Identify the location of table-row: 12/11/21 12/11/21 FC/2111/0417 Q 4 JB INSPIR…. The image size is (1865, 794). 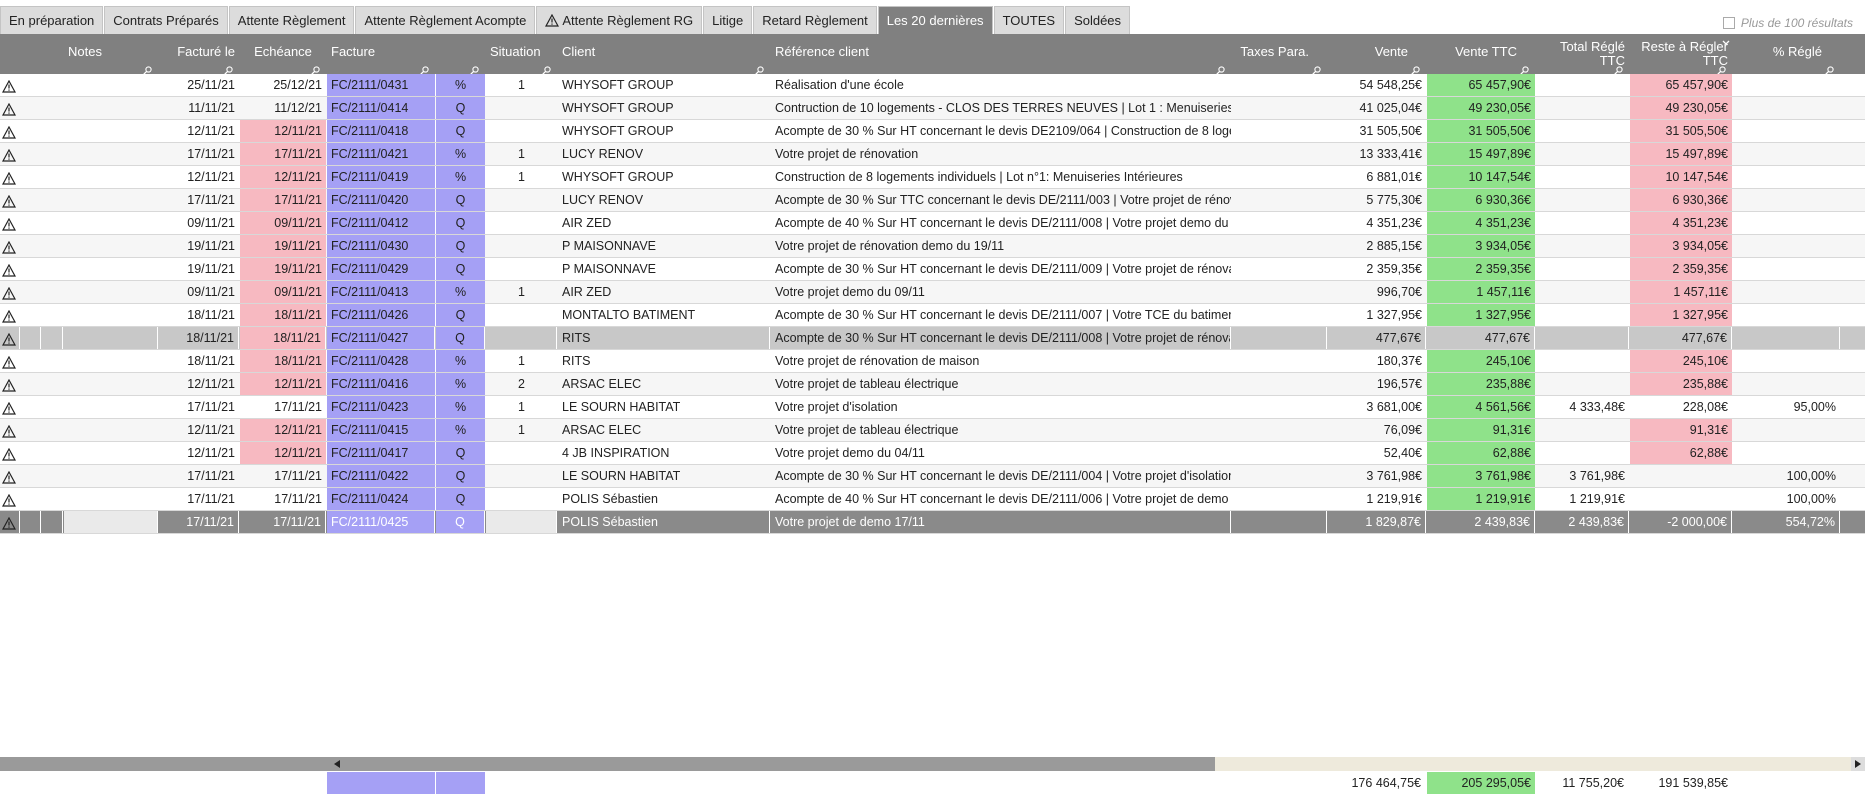
(932, 453).